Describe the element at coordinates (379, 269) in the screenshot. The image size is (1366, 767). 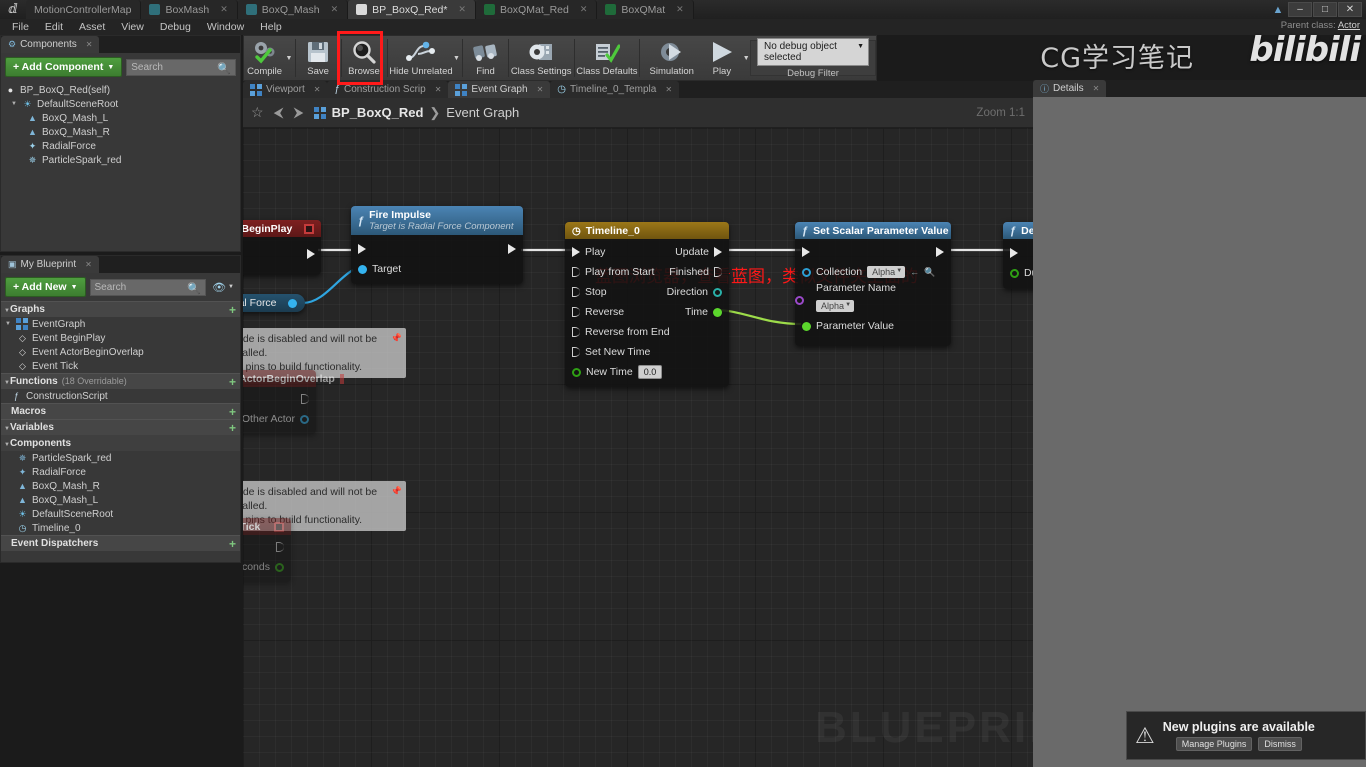
I see `target-pin: Target` at that location.